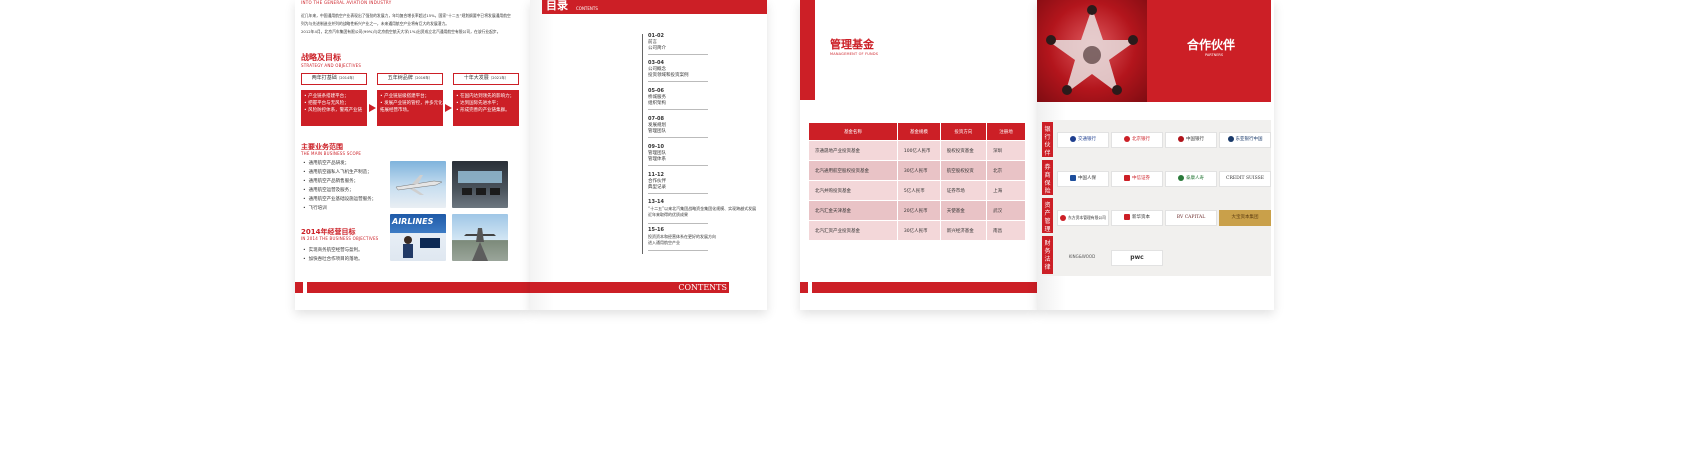 This screenshot has width=1690, height=463. Describe the element at coordinates (814, 50) in the screenshot. I see `fund-side-bar-thin` at that location.